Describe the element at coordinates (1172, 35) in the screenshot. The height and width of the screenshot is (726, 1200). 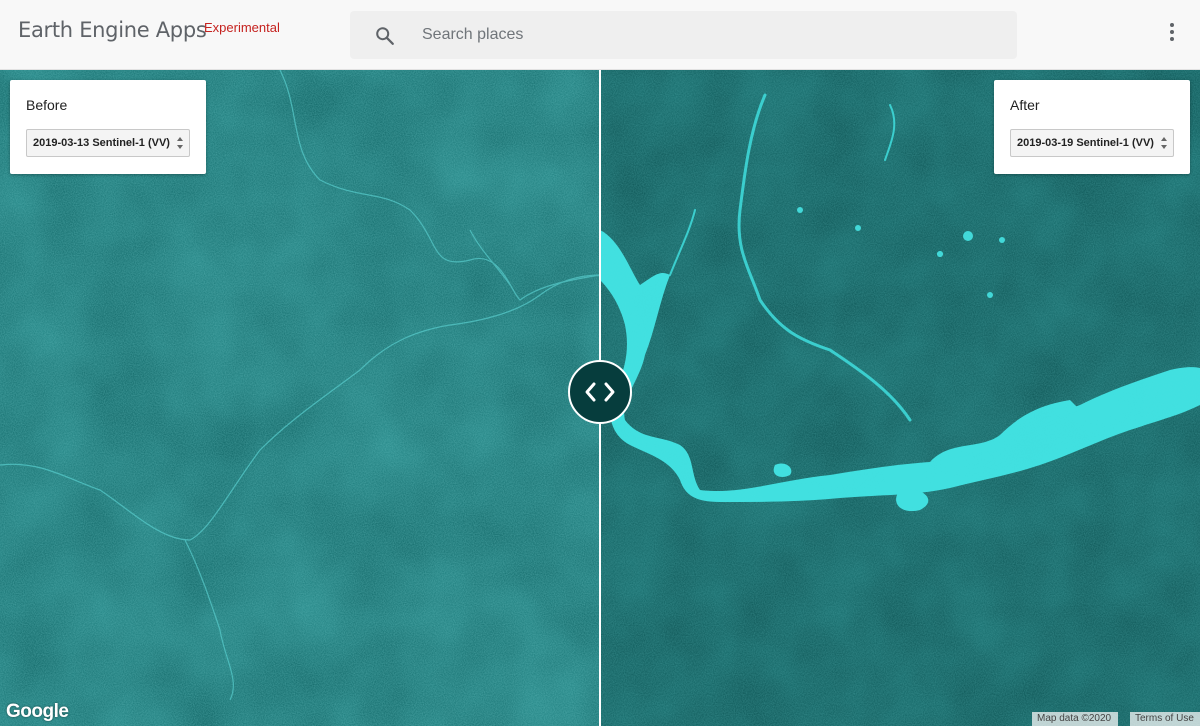
I see `more-vertical-icon` at that location.